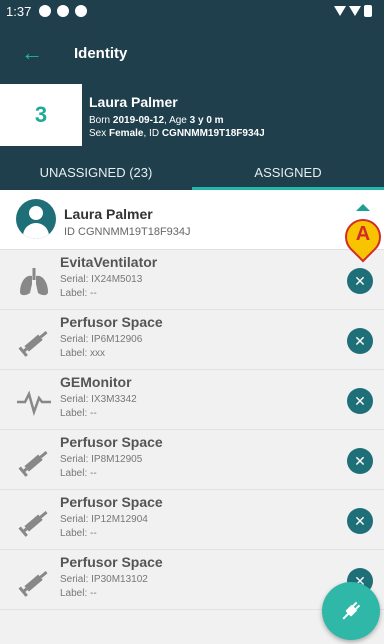 The width and height of the screenshot is (384, 644). I want to click on location-icon, so click(81, 11).